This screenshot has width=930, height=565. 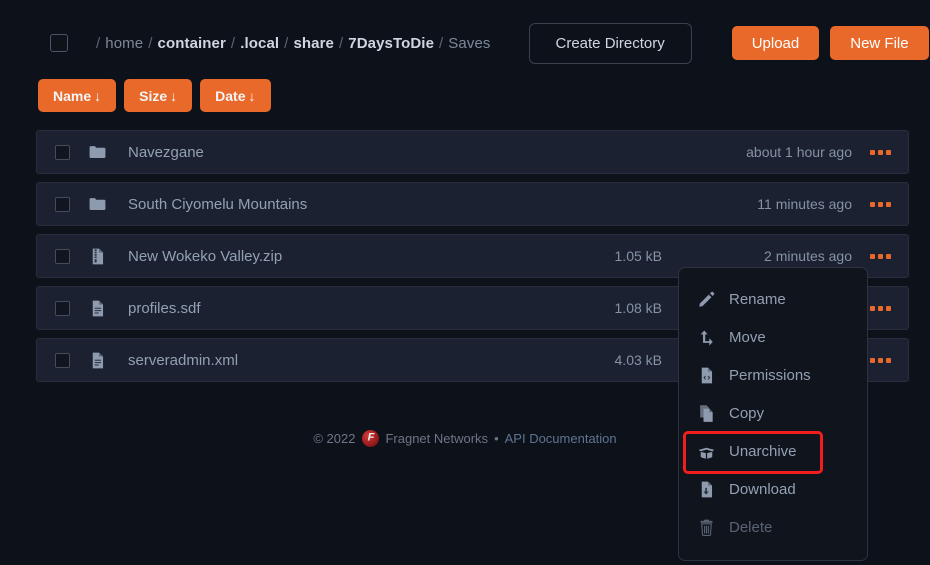 What do you see at coordinates (638, 360) in the screenshot?
I see `file-size: 4.03 kB` at bounding box center [638, 360].